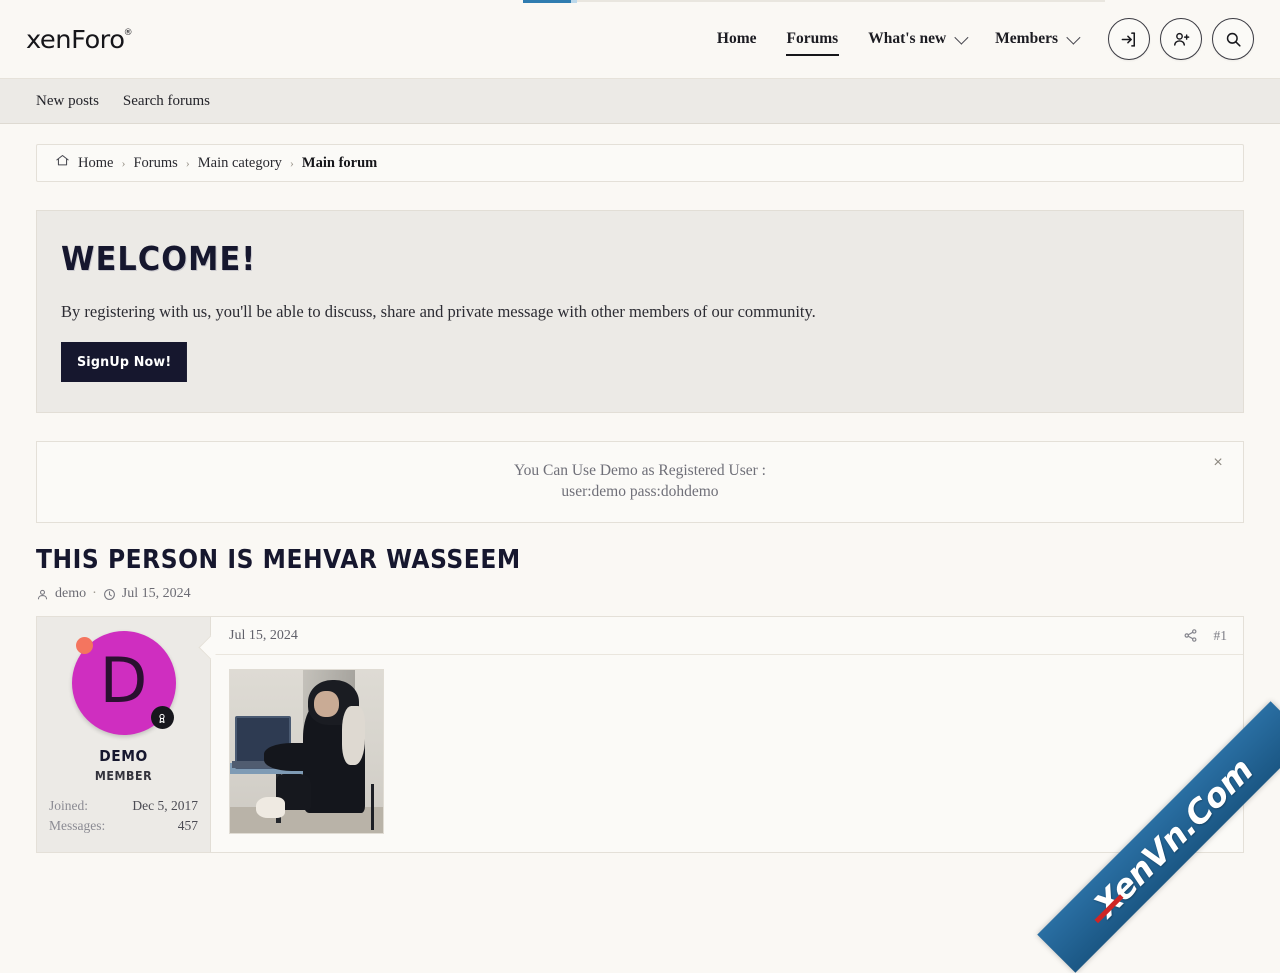  Describe the element at coordinates (278, 560) in the screenshot. I see `thread-title: THIS PERSON IS MEHVAR WASSEEM` at that location.